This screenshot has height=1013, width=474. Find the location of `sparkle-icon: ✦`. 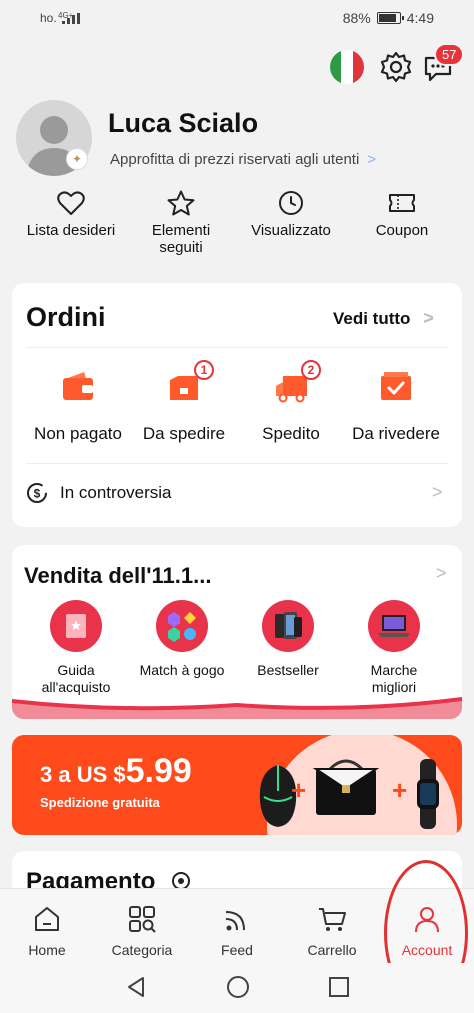

sparkle-icon: ✦ is located at coordinates (77, 159).